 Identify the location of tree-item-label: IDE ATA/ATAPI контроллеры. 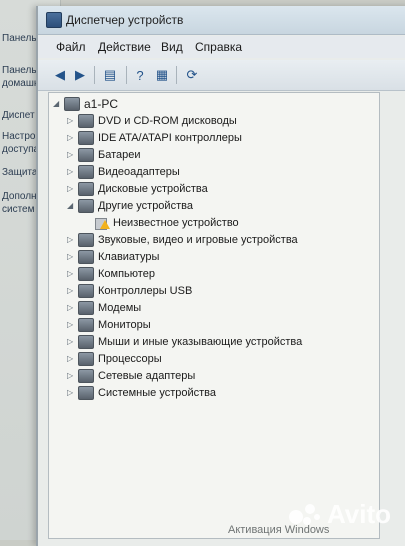
(170, 137).